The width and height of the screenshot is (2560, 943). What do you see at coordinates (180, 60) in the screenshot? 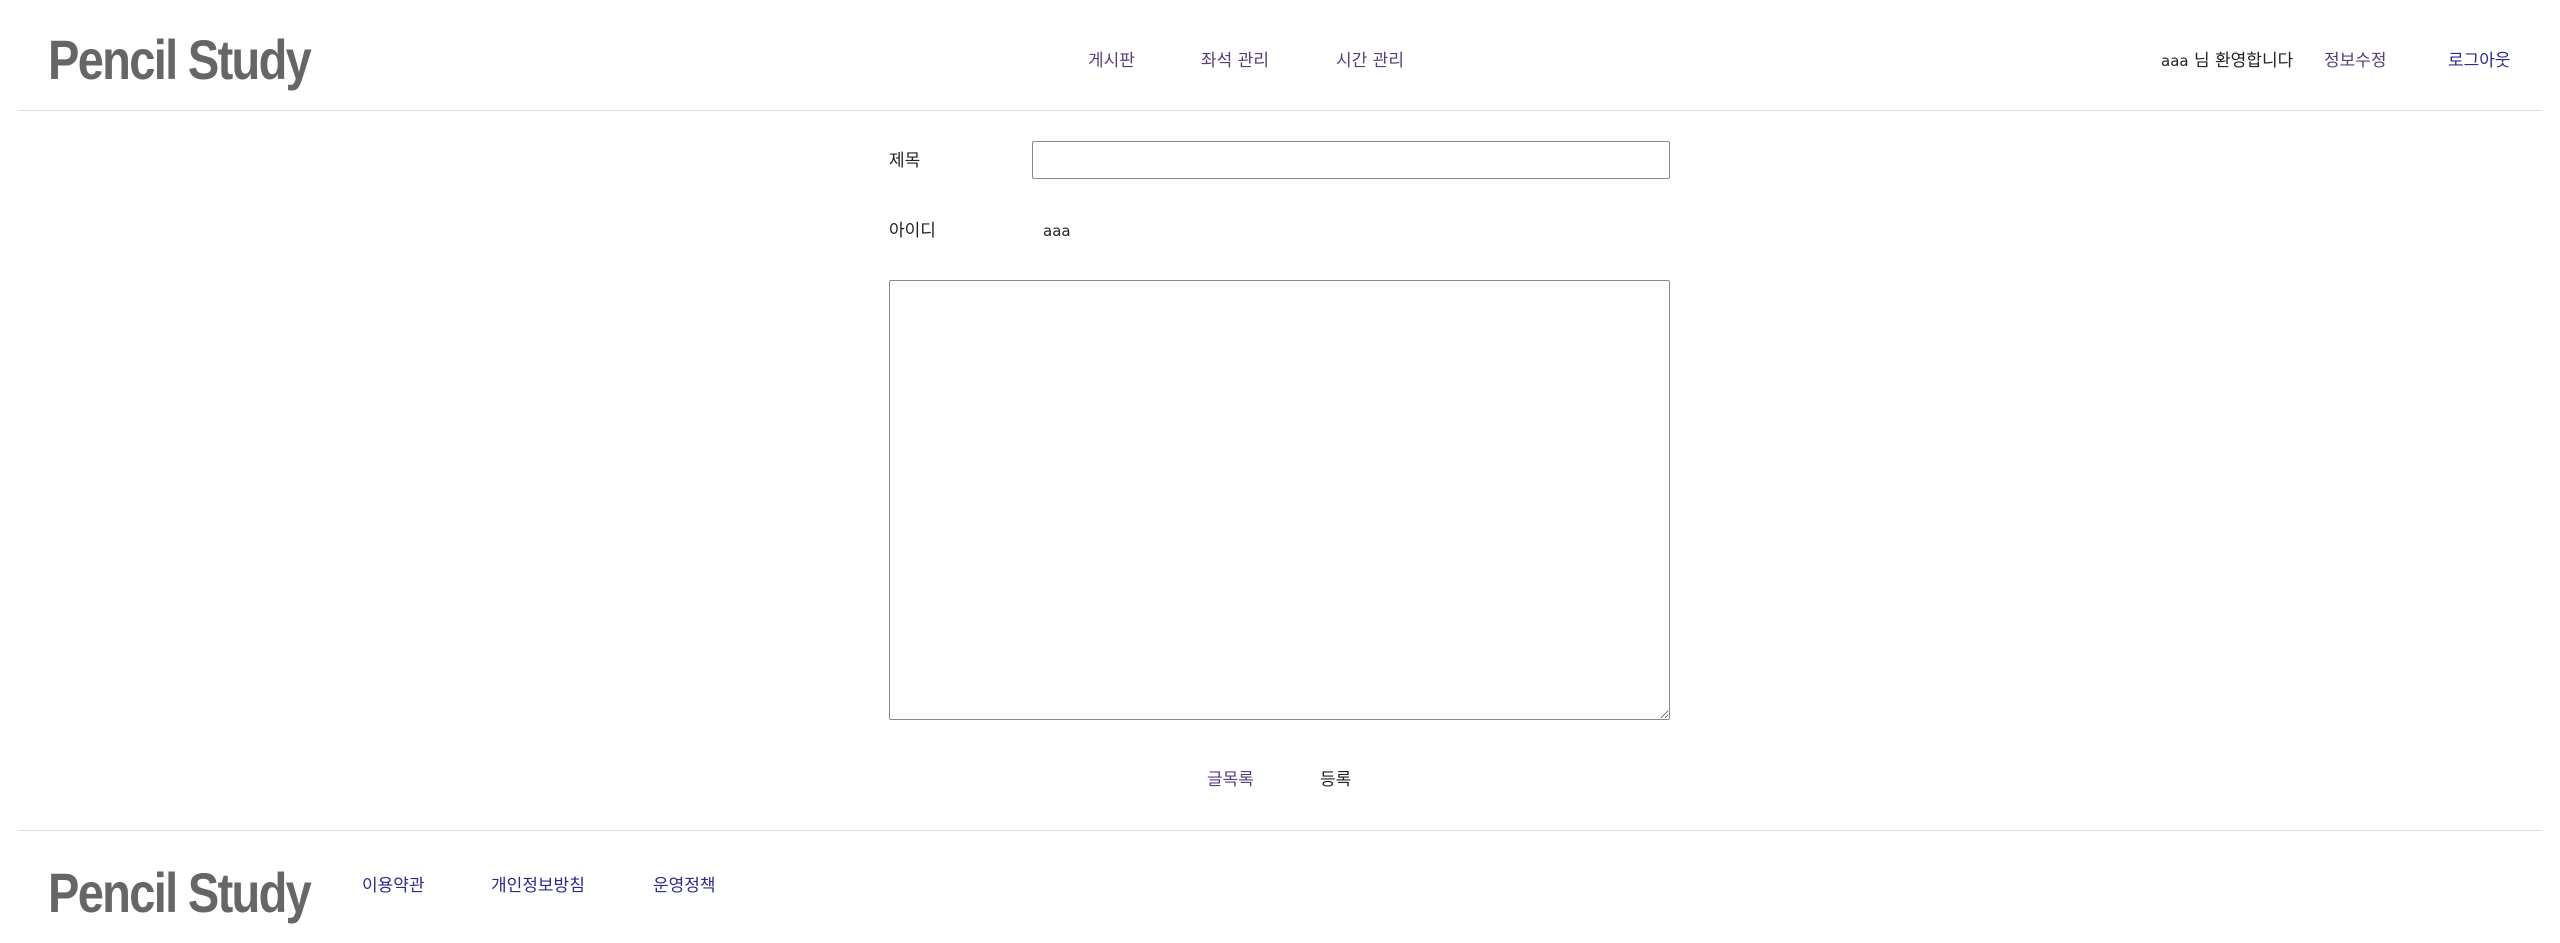
I see `site-logo: Pencil Study` at bounding box center [180, 60].